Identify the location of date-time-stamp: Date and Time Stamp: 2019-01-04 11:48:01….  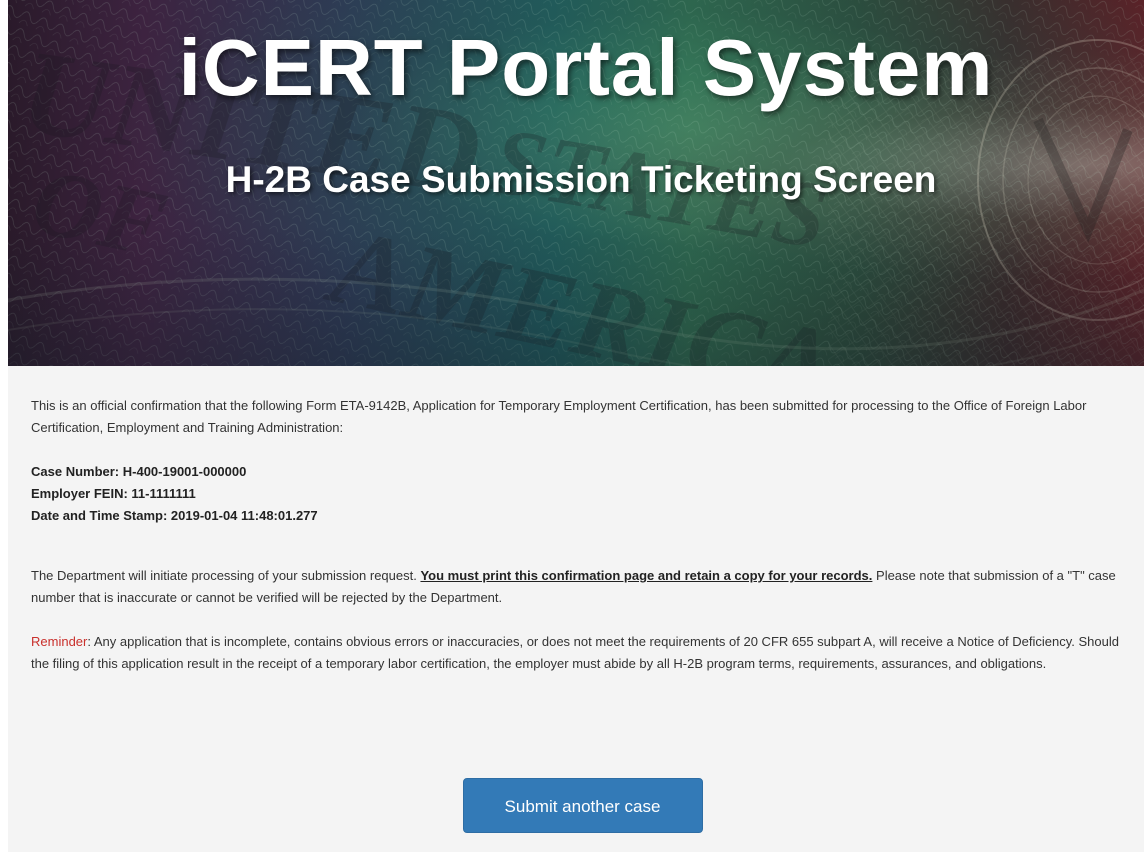
(174, 515).